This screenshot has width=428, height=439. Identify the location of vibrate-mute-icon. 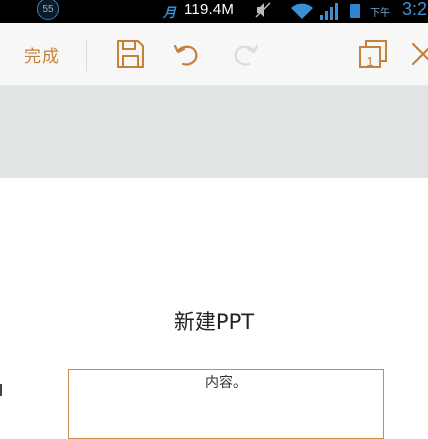
(263, 10).